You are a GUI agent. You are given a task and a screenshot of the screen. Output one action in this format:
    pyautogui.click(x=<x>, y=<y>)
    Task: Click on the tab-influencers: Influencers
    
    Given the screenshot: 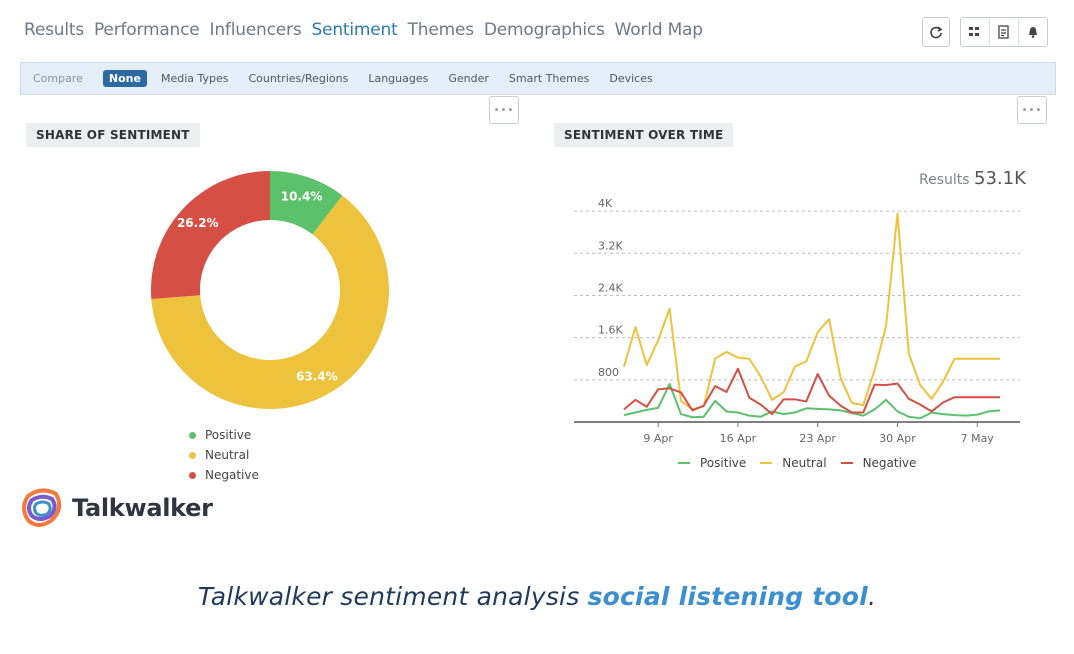 What is the action you would take?
    pyautogui.click(x=256, y=30)
    